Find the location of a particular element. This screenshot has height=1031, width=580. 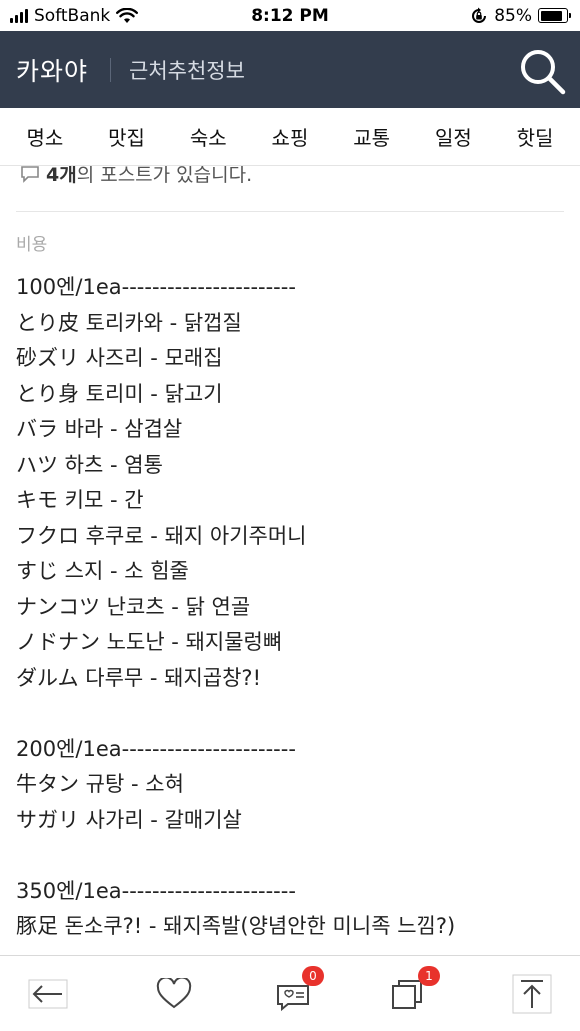

nav-item-sights: 명소 is located at coordinates (44, 136).